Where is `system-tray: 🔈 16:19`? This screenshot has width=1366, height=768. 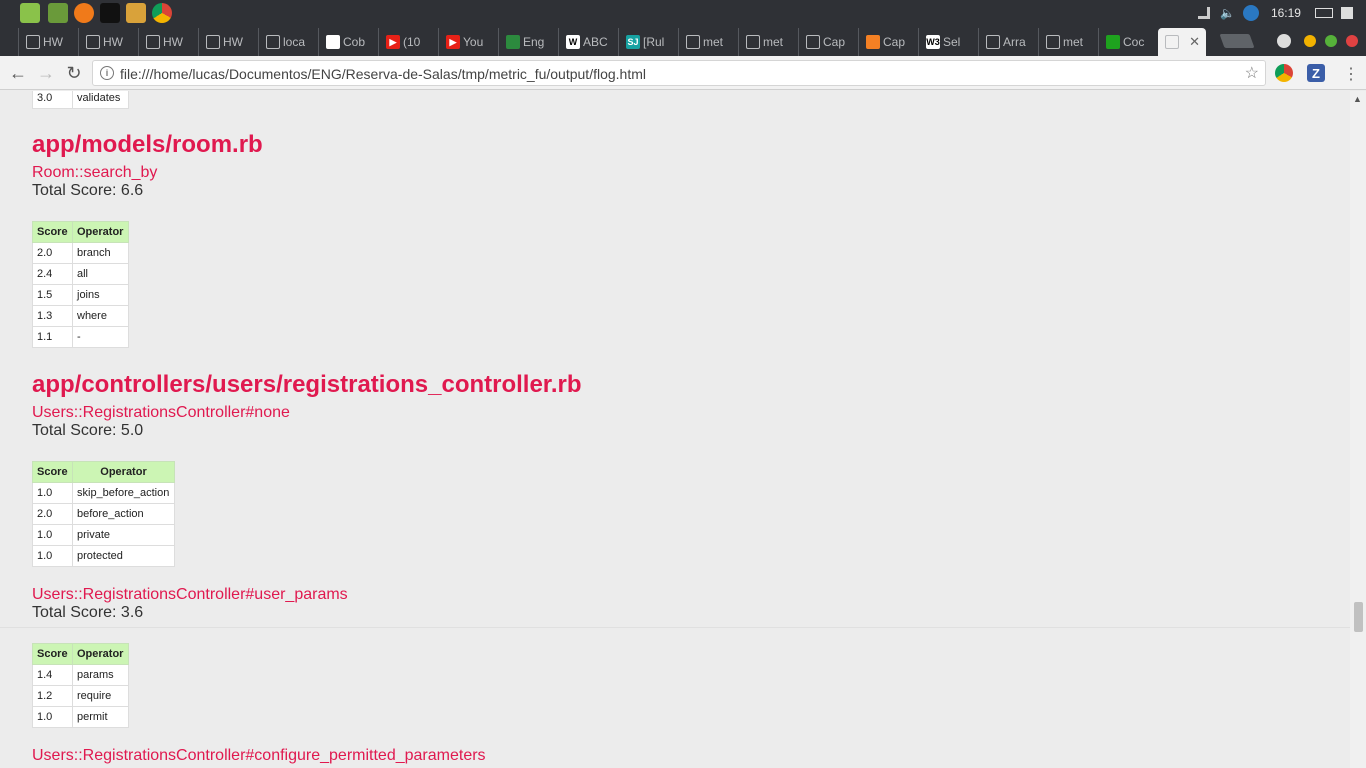
system-tray: 🔈 16:19 is located at coordinates (1275, 13).